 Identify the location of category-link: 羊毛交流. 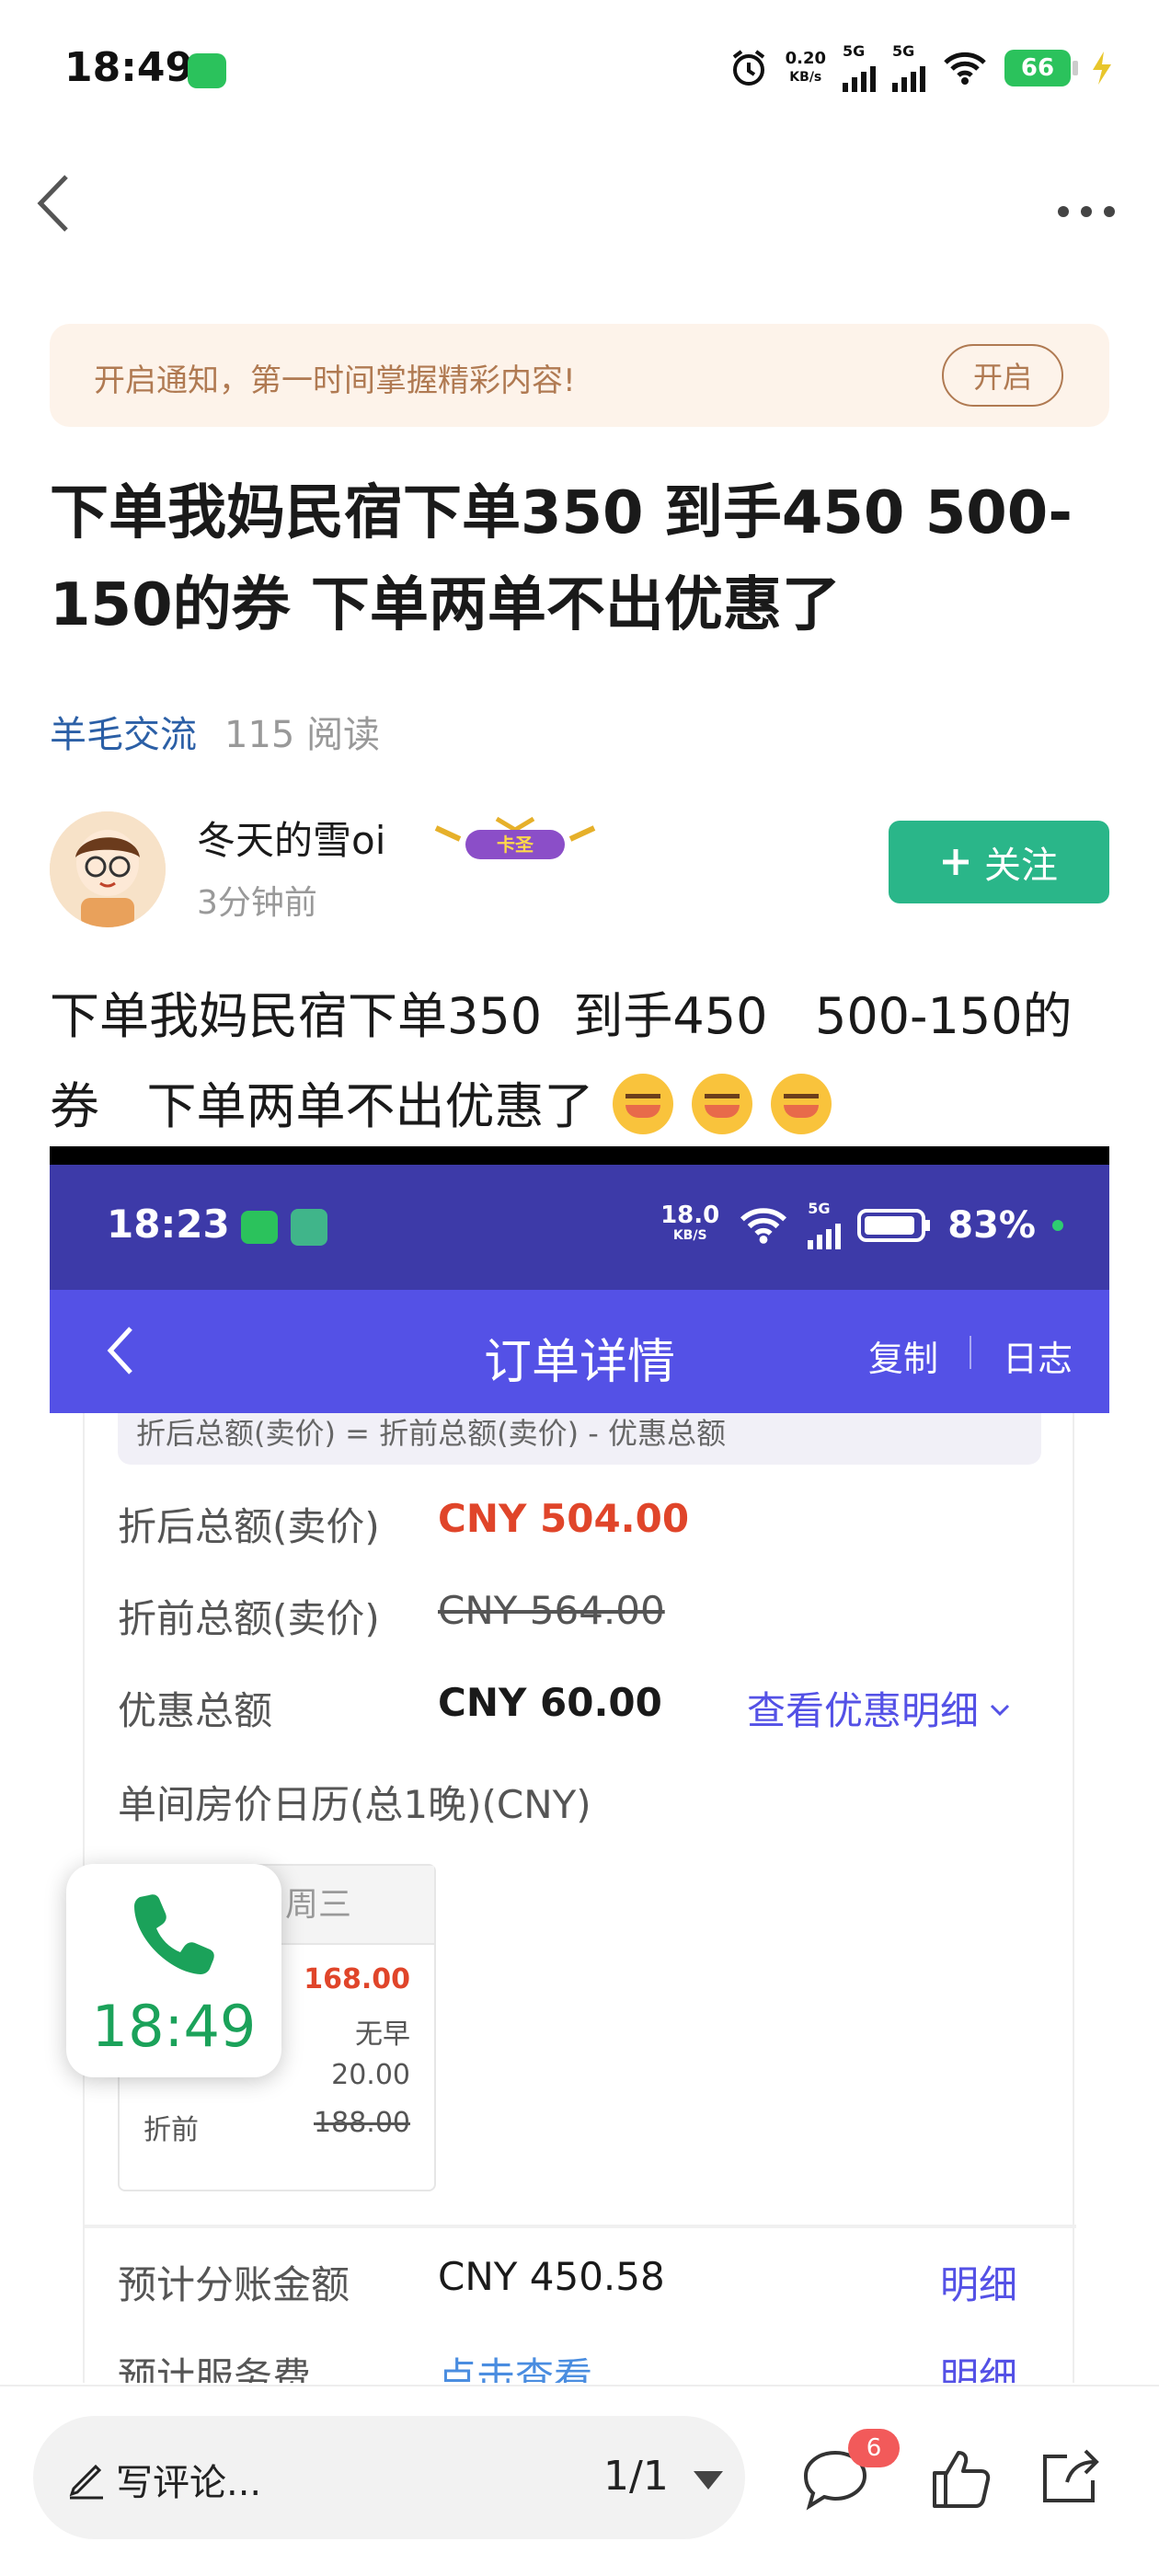
(123, 735).